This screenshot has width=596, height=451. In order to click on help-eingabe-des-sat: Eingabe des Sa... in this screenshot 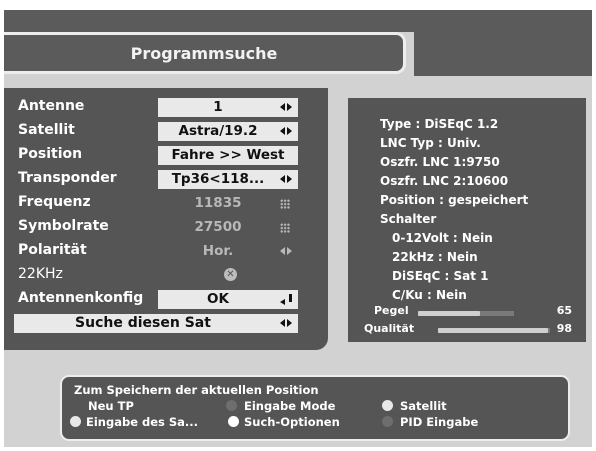, I will do `click(142, 422)`.